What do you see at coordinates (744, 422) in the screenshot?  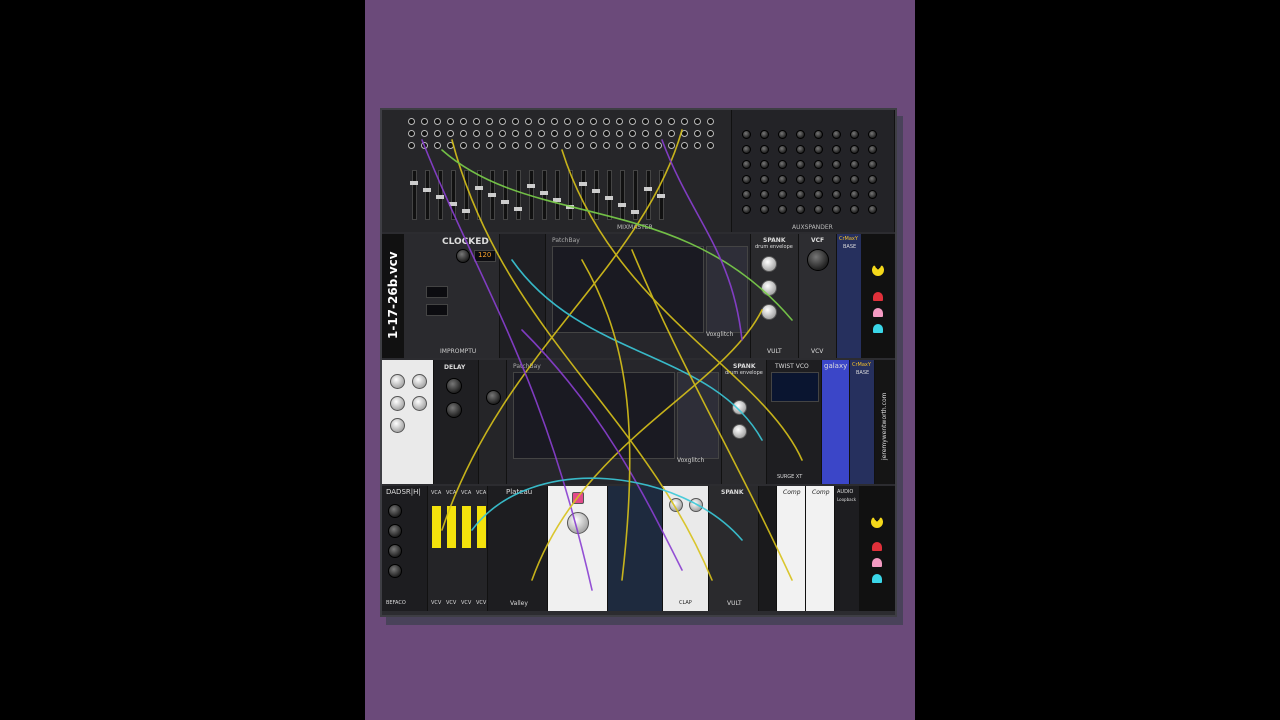 I see `spank-module-2: SPANK drum envelope` at bounding box center [744, 422].